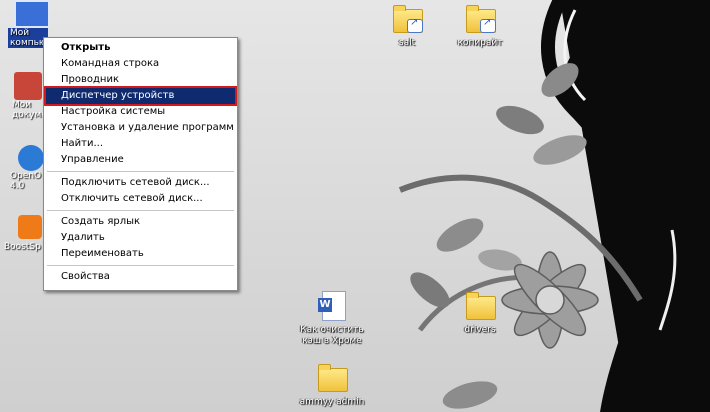 This screenshot has width=710, height=412. Describe the element at coordinates (140, 48) in the screenshot. I see `menu-item-open: Открыть` at that location.